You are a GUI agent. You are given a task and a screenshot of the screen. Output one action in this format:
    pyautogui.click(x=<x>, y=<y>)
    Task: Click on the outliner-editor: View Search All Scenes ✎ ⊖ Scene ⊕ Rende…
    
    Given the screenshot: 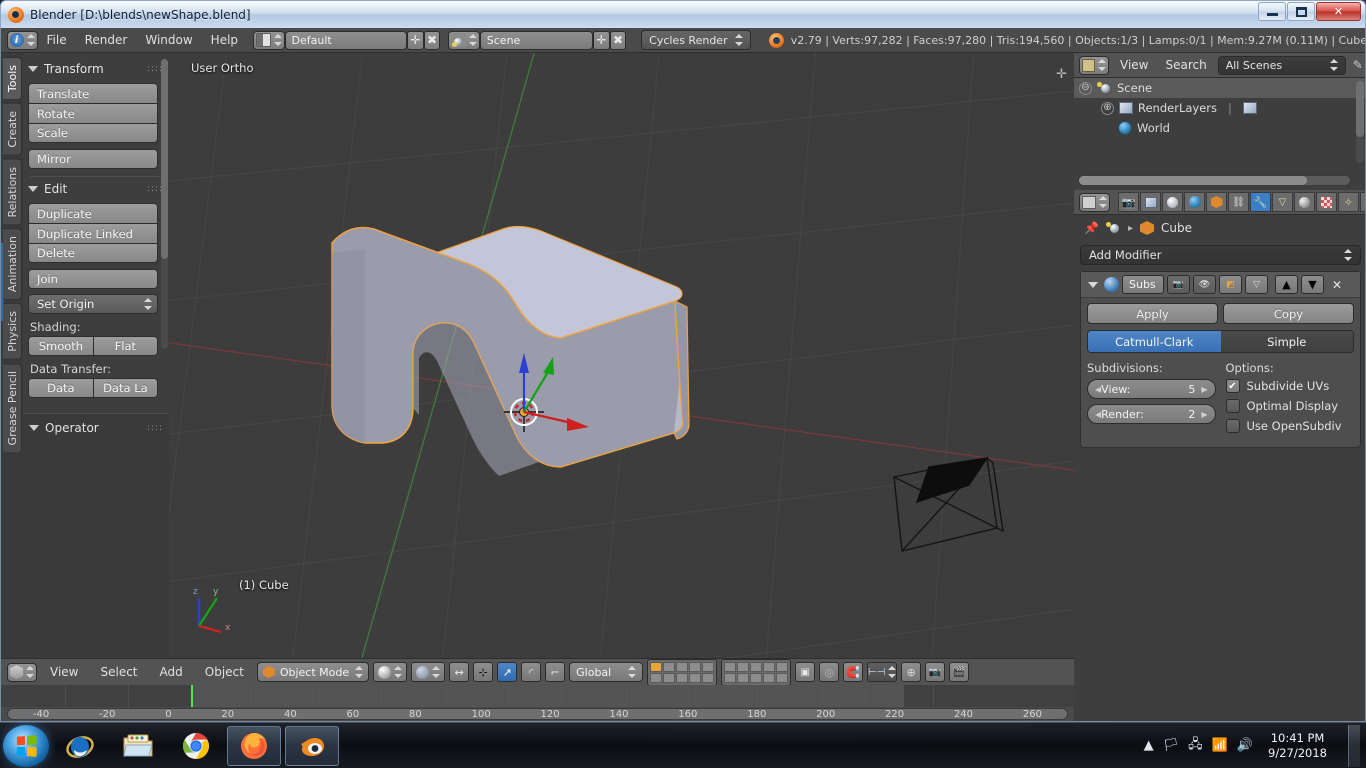 What is the action you would take?
    pyautogui.click(x=1219, y=121)
    